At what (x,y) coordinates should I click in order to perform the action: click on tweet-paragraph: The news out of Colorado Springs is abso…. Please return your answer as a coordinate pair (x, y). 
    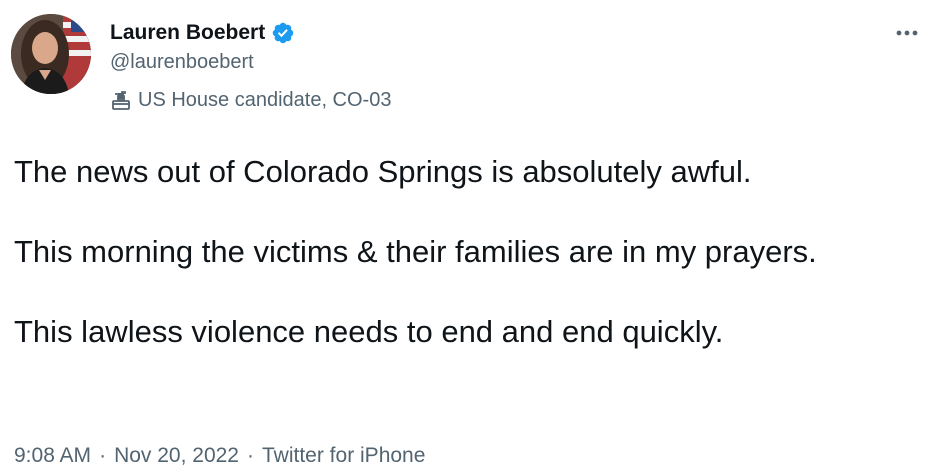
    Looking at the image, I should click on (383, 171).